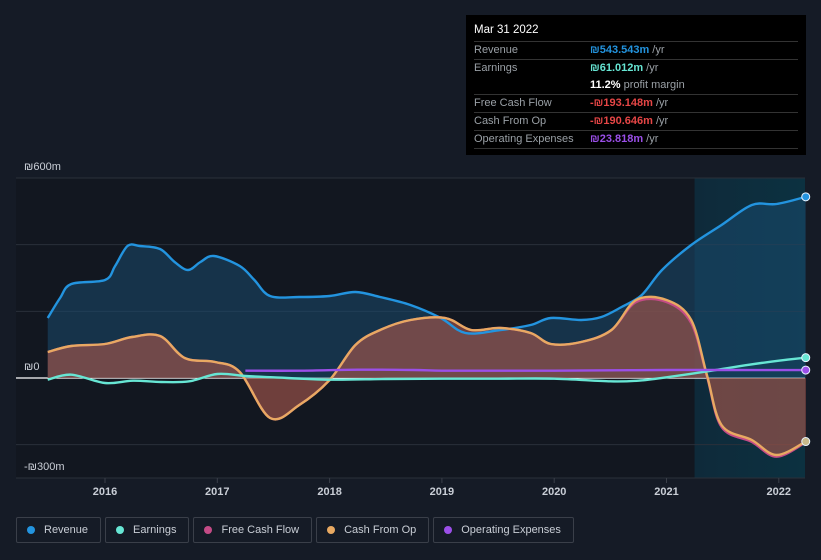 The width and height of the screenshot is (821, 560). What do you see at coordinates (806, 370) in the screenshot?
I see `operating-expenses-endpoint` at bounding box center [806, 370].